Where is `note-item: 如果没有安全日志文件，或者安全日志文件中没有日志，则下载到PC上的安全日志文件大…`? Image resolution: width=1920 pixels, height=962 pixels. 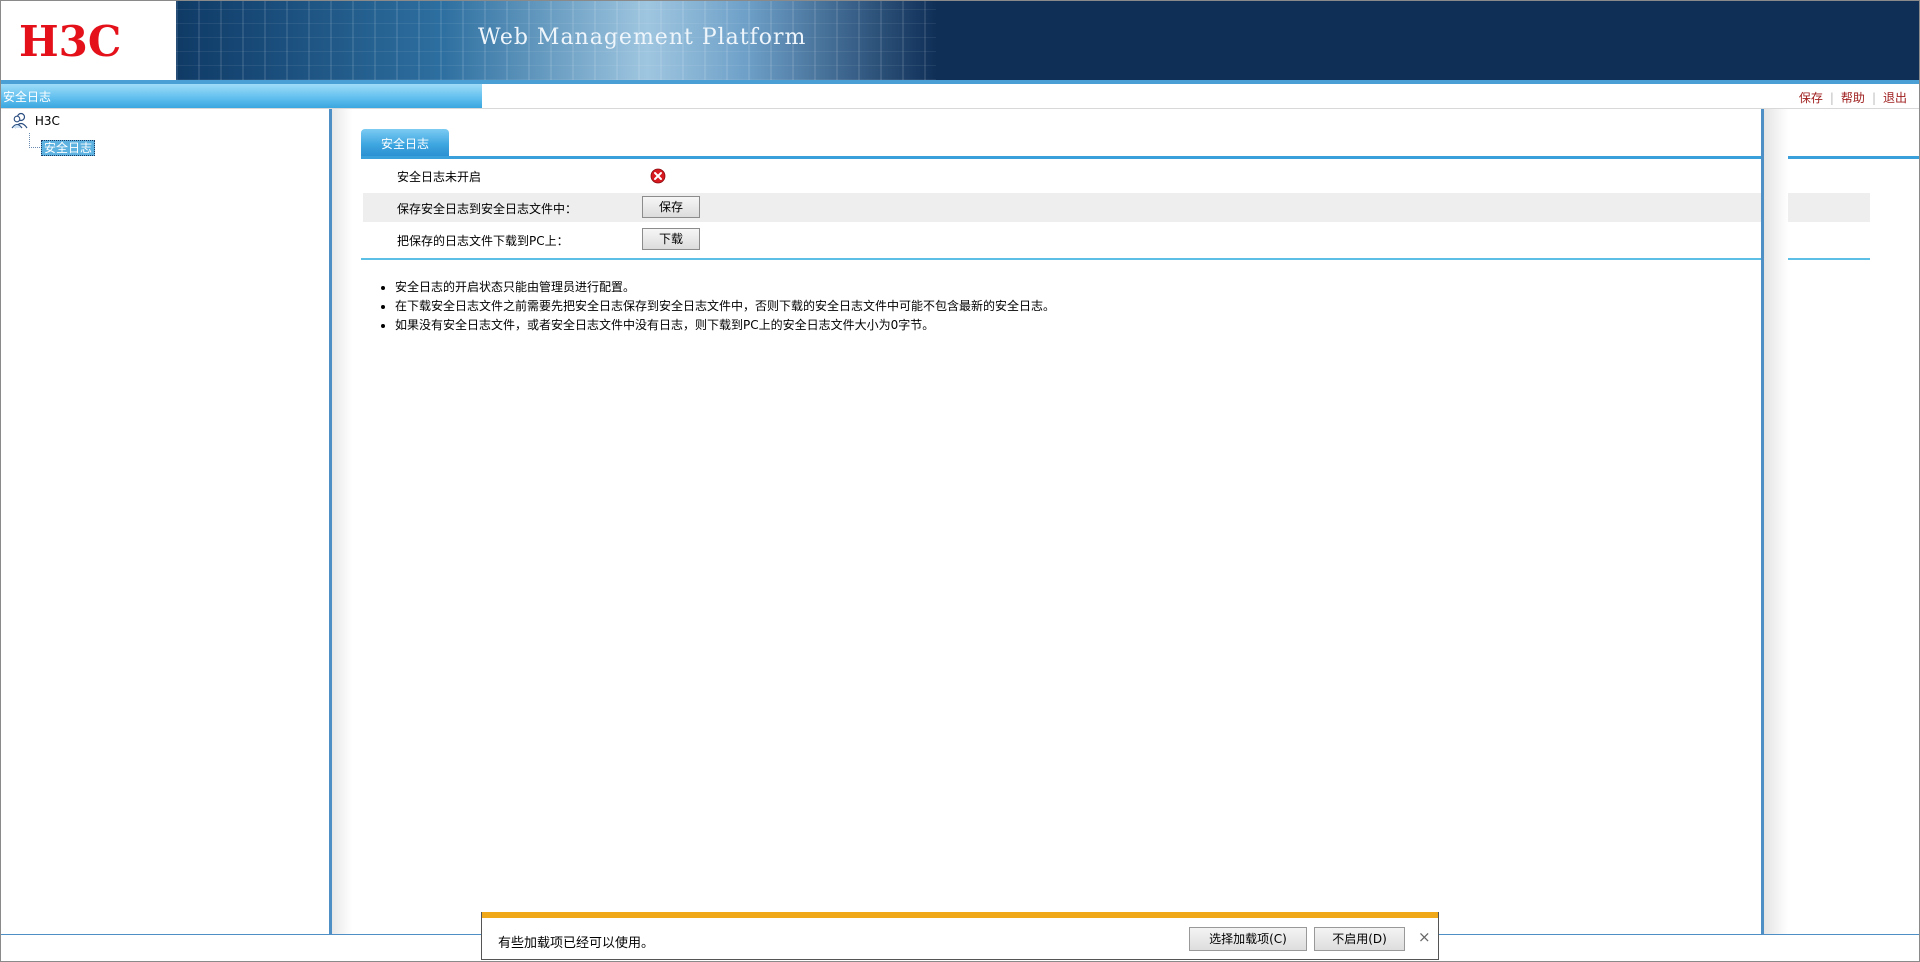
note-item: 如果没有安全日志文件，或者安全日志文件中没有日志，则下载到PC上的安全日志文件大… is located at coordinates (995, 325).